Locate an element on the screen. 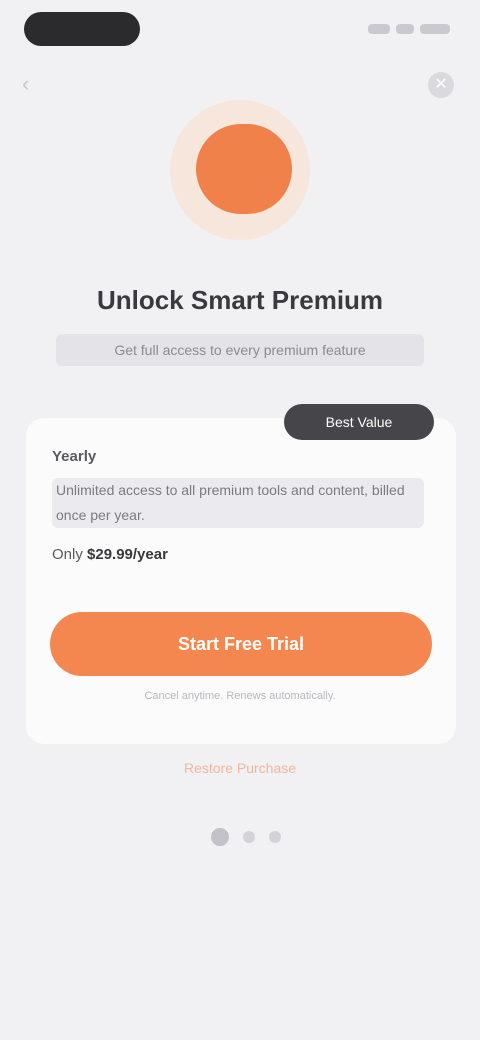  plan-price-row: Only $29.99/year is located at coordinates (142, 557).